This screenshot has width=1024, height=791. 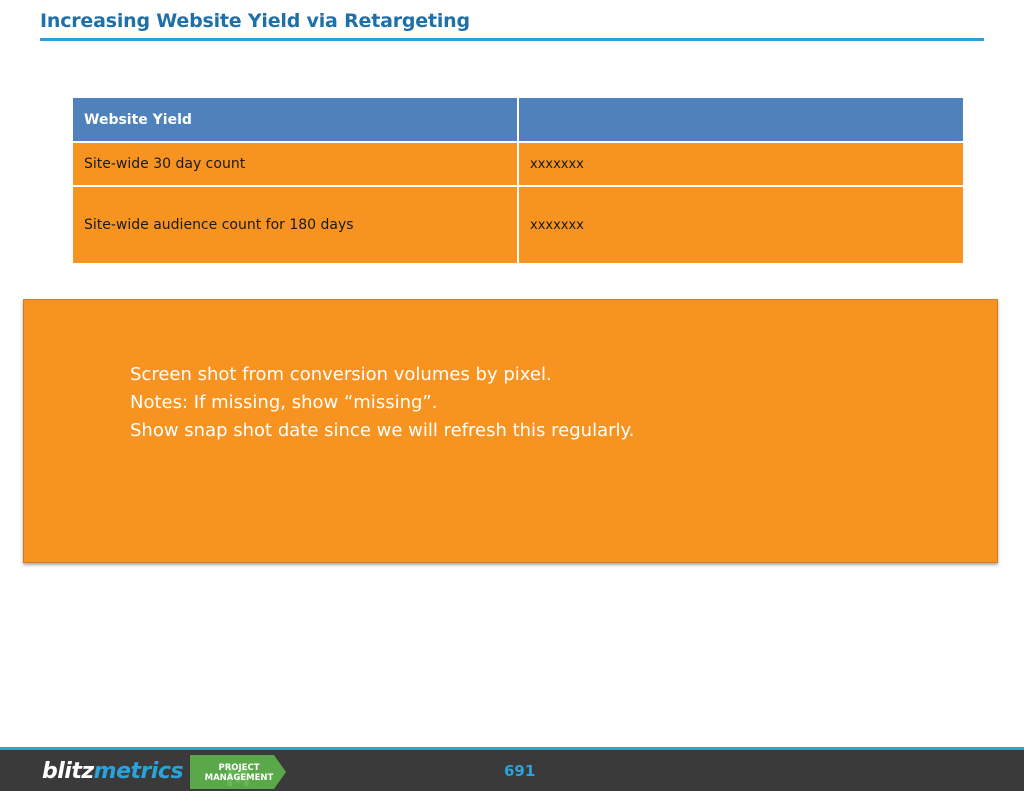 I want to click on table-header-website-yield: Website Yield, so click(x=295, y=119).